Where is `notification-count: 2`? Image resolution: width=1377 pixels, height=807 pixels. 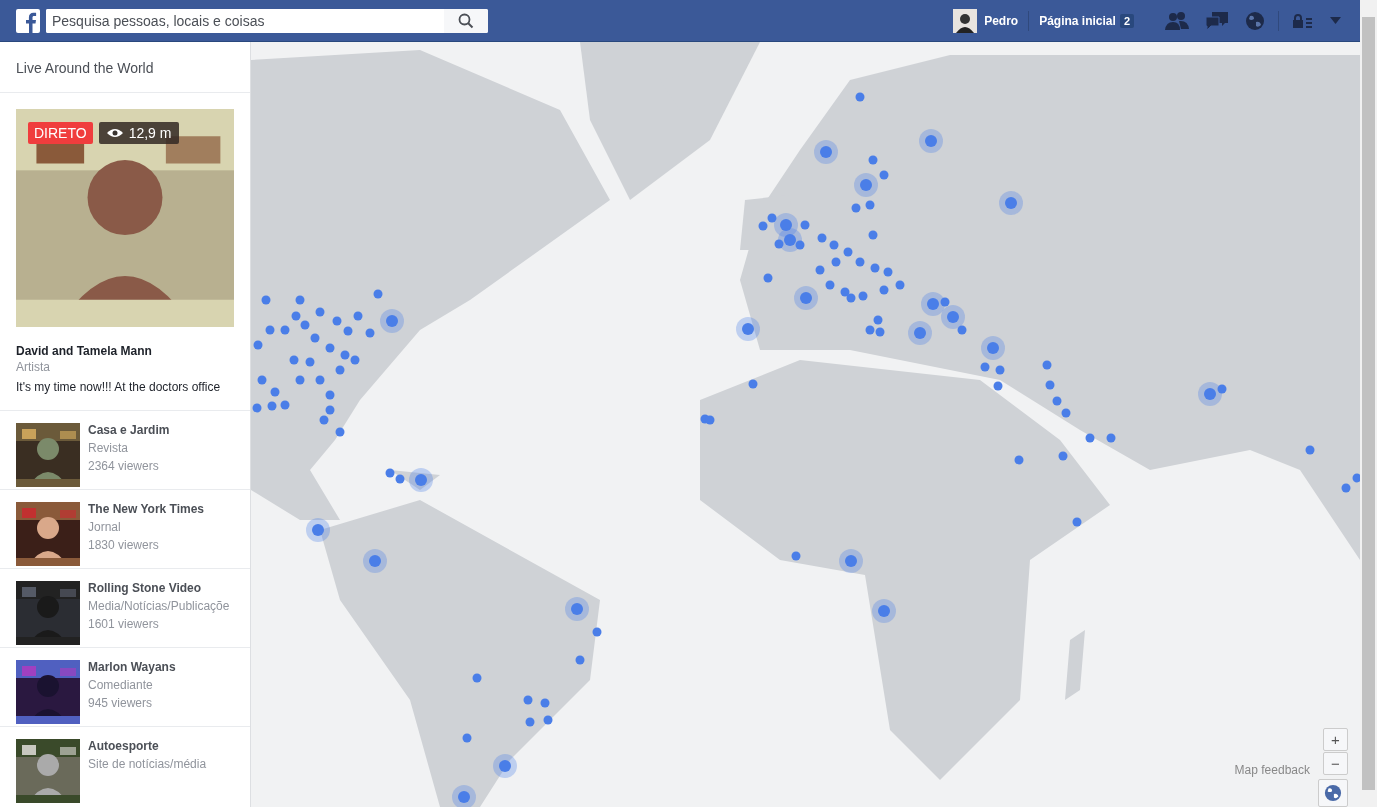 notification-count: 2 is located at coordinates (1126, 20).